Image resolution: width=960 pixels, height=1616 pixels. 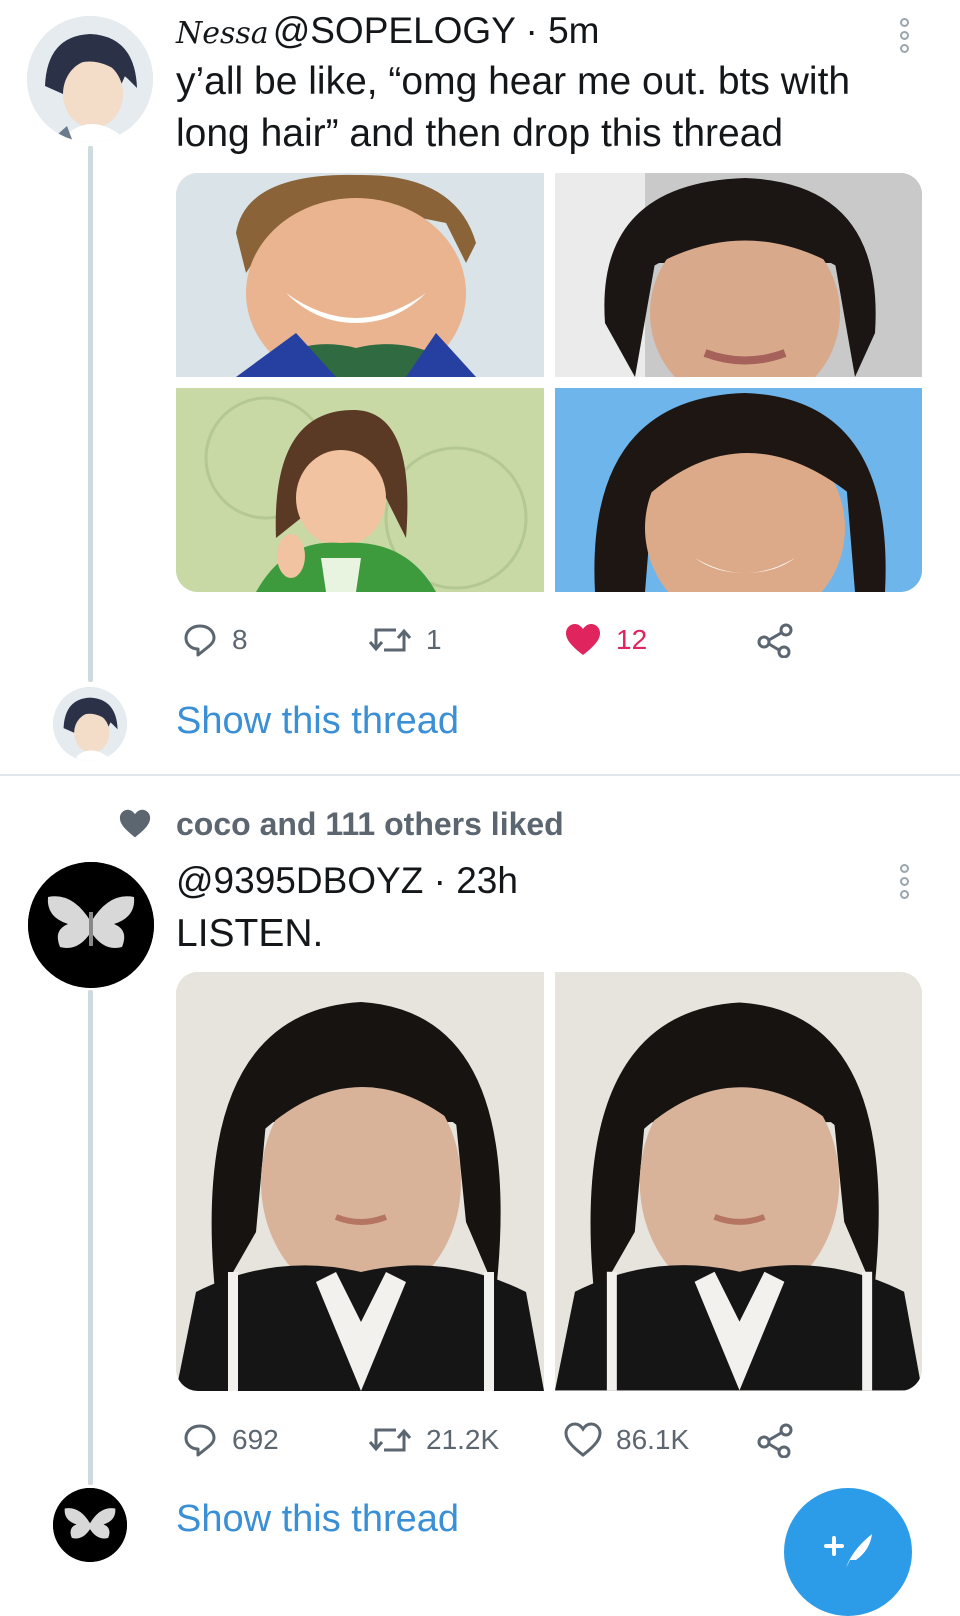 I want to click on retweet-count: 21.2K, so click(x=463, y=1439).